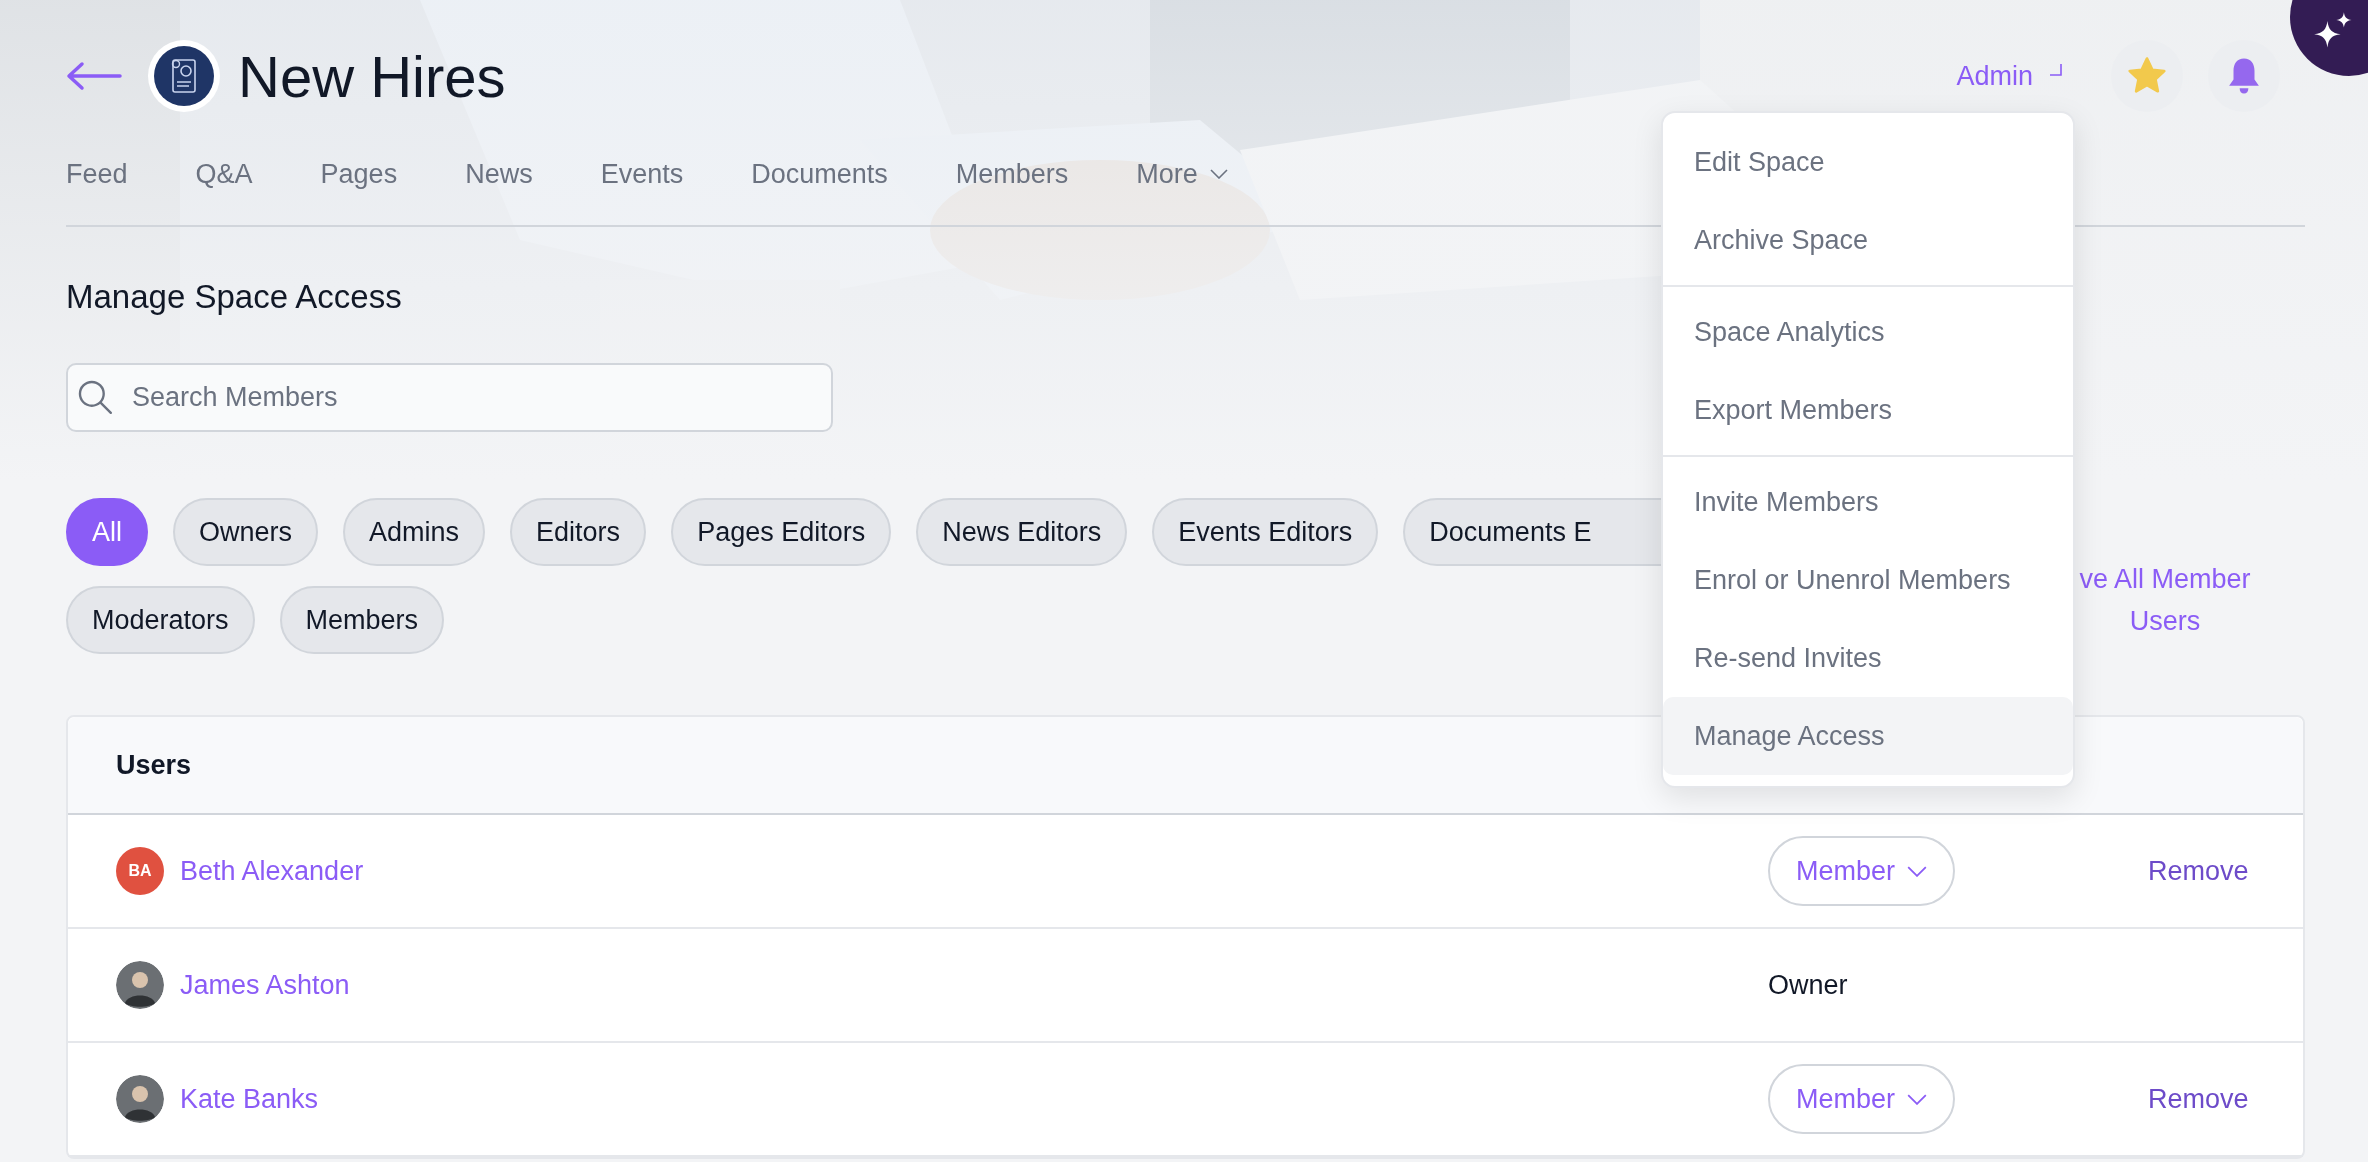  Describe the element at coordinates (224, 174) in the screenshot. I see `nav-tab: Q&A` at that location.